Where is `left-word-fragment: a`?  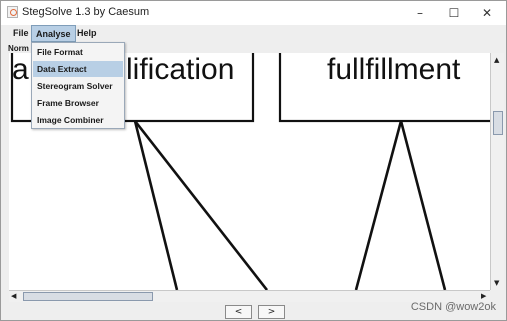 left-word-fragment: a is located at coordinates (20, 69).